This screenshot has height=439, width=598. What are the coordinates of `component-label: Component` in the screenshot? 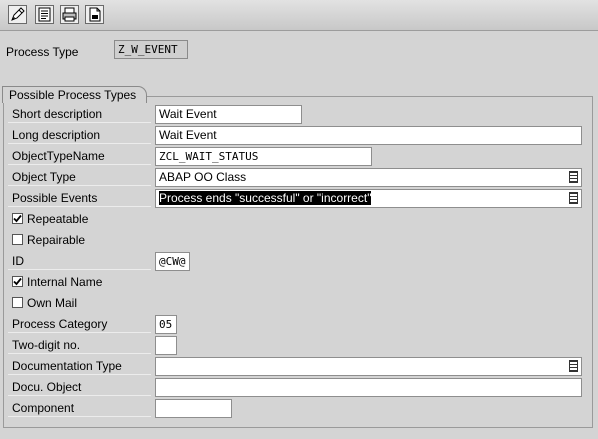 It's located at (79, 408).